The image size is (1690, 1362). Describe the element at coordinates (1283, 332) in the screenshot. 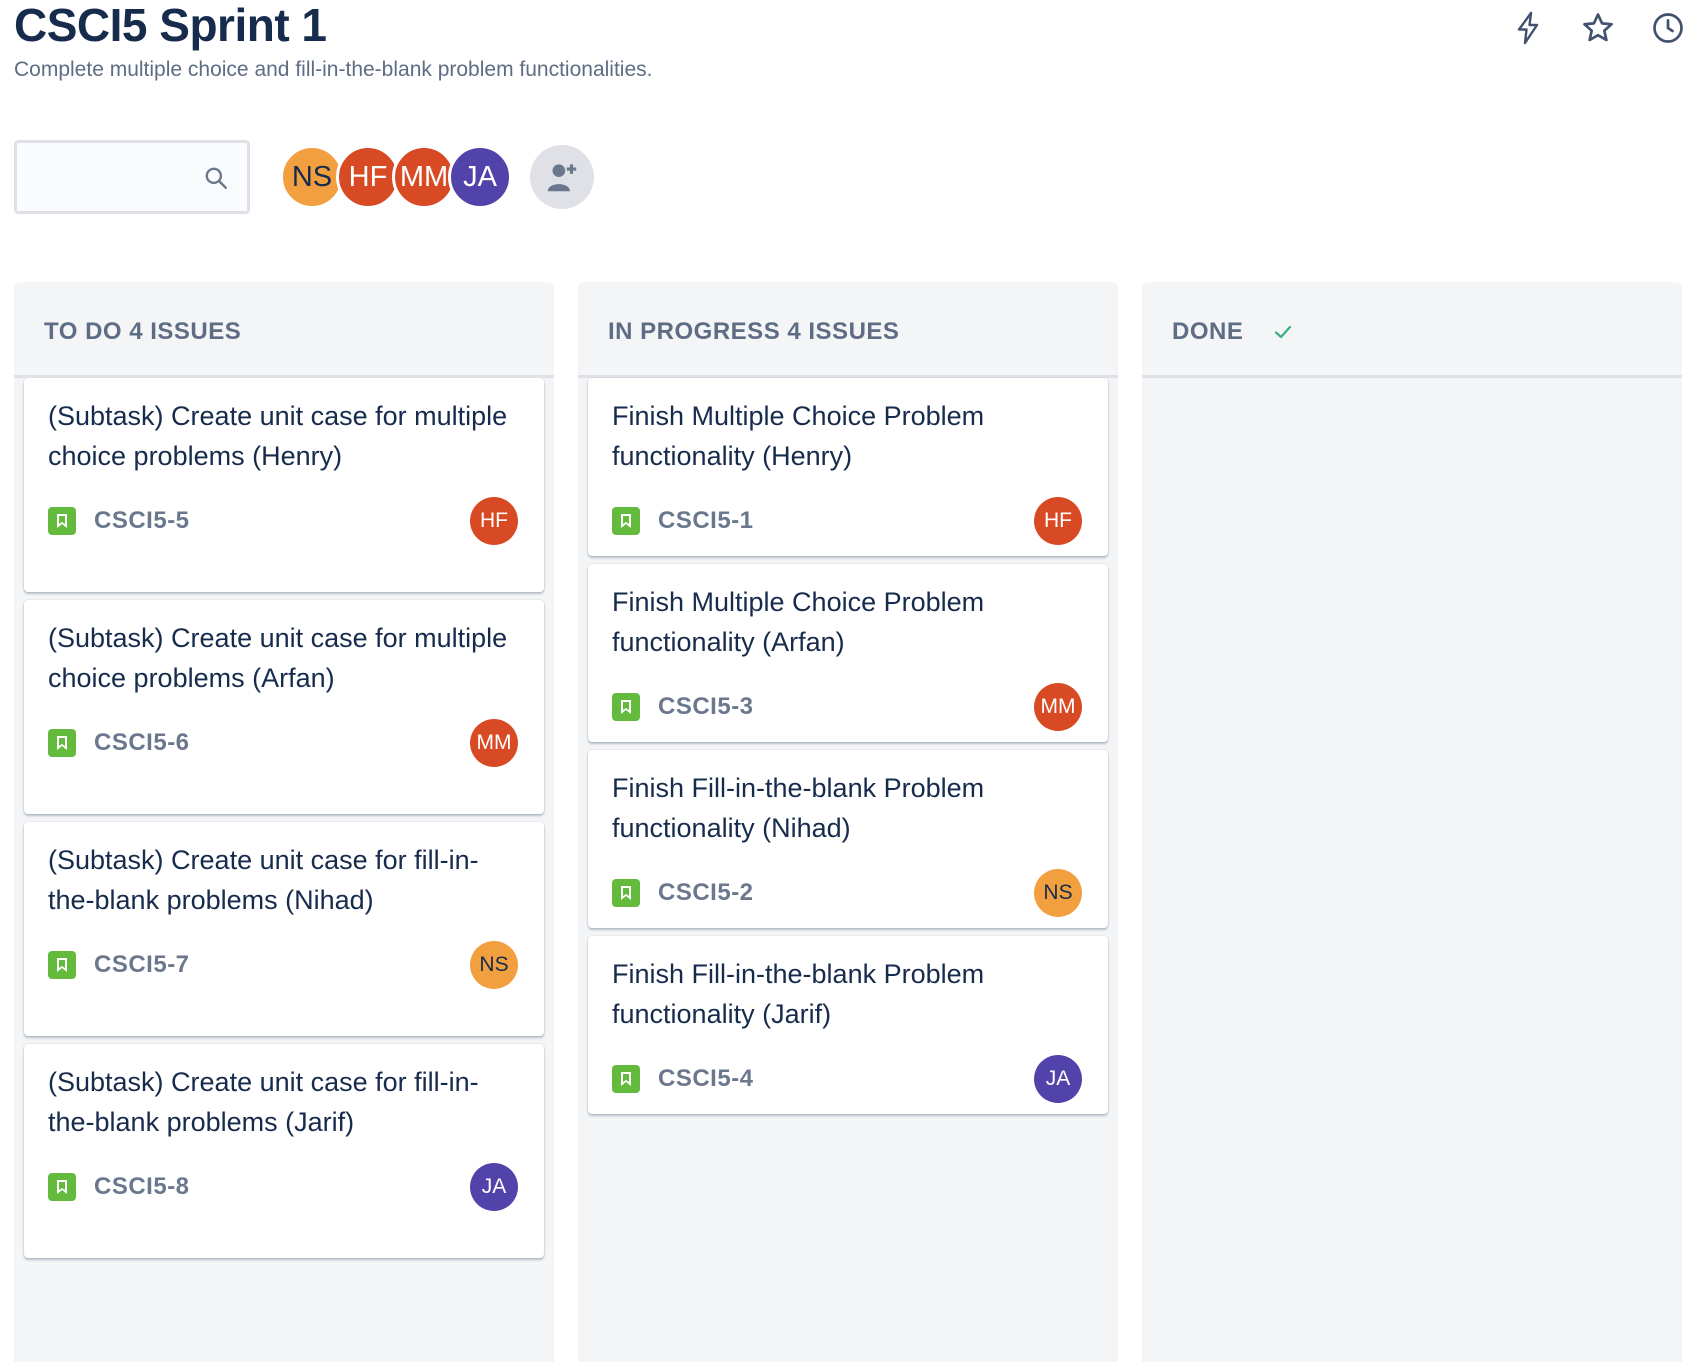

I see `check-icon` at that location.